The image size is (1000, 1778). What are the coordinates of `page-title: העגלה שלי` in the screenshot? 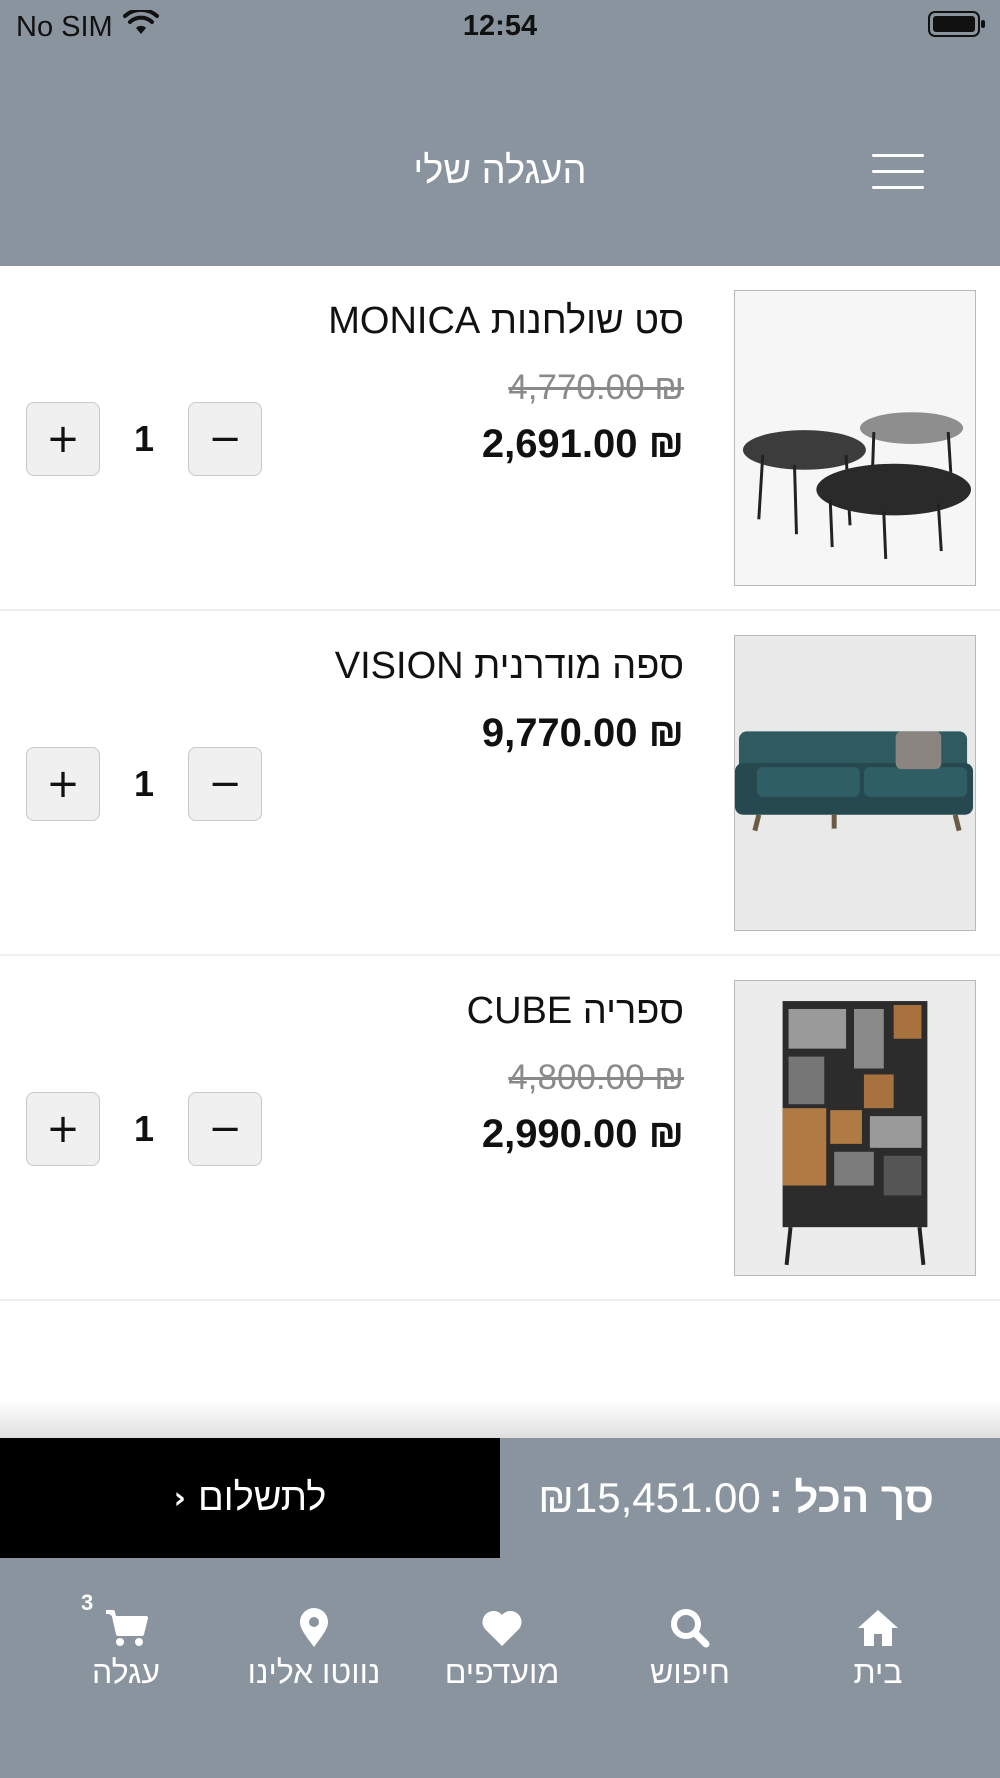 It's located at (500, 171).